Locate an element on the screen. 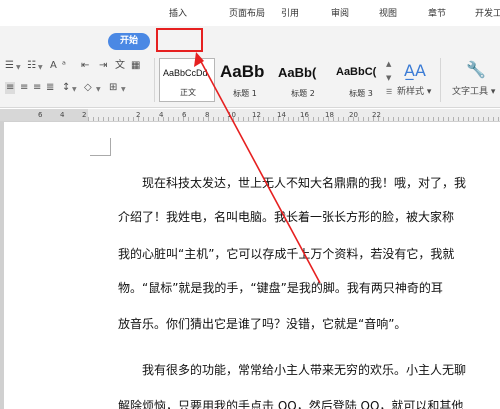 The width and height of the screenshot is (500, 409). numbered-list-icon: ☷ is located at coordinates (31, 66).